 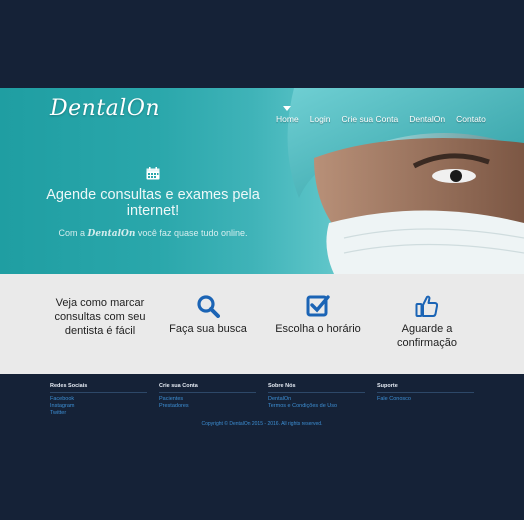 What do you see at coordinates (153, 173) in the screenshot?
I see `calendar-icon` at bounding box center [153, 173].